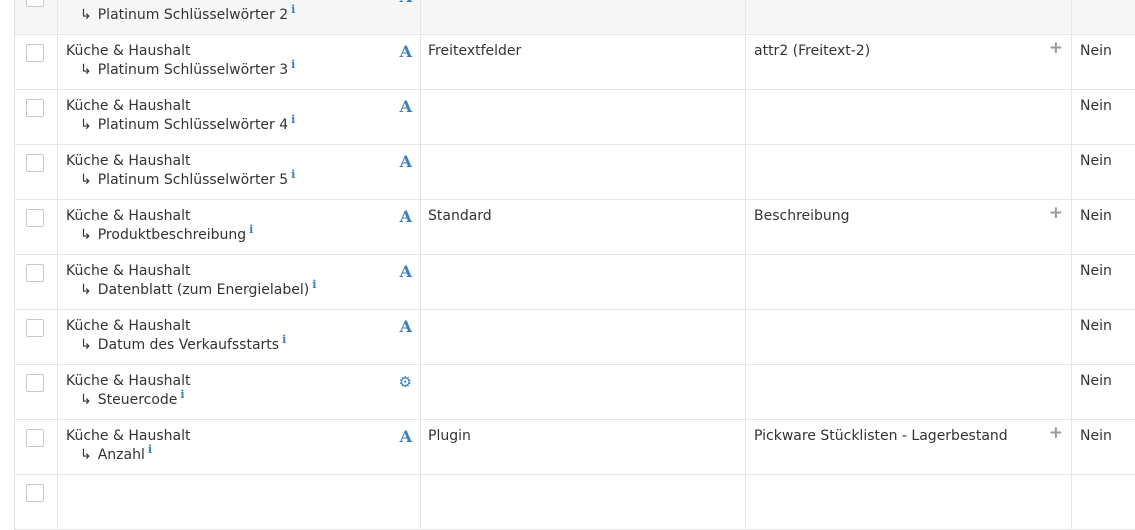 This screenshot has width=1135, height=530. Describe the element at coordinates (909, 447) in the screenshot. I see `field-cell: Pickware Stücklisten - Lagerbestand +` at that location.